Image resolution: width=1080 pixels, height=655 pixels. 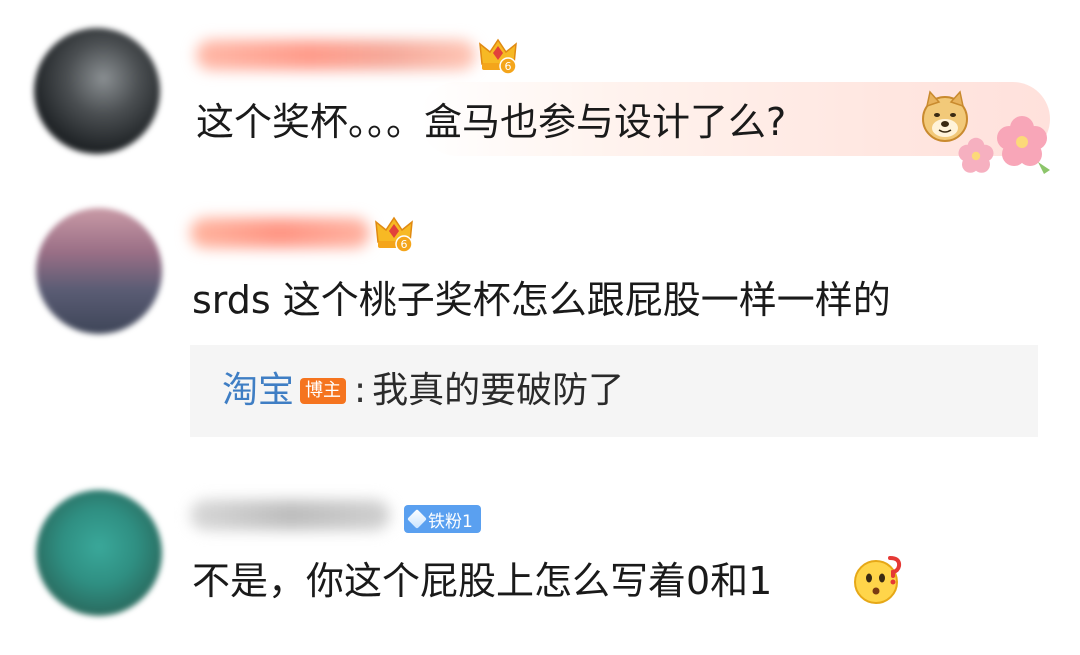 What do you see at coordinates (498, 390) in the screenshot?
I see `reply-text: 我真的要破防了` at bounding box center [498, 390].